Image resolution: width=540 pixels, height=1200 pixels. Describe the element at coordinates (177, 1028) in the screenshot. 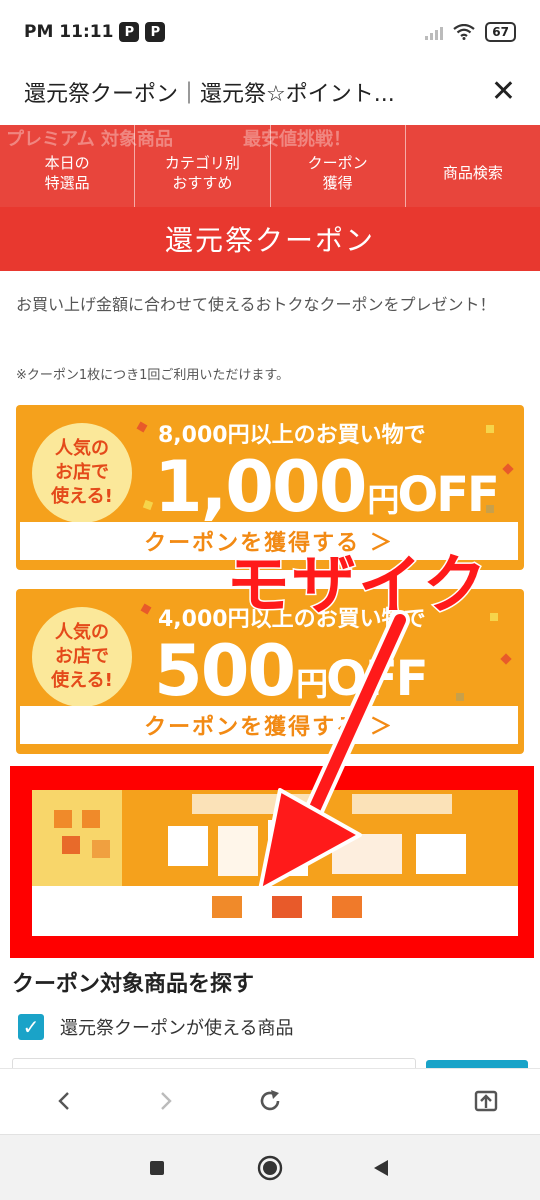

I see `checkbox-label: 還元祭クーポンが使える商品` at that location.